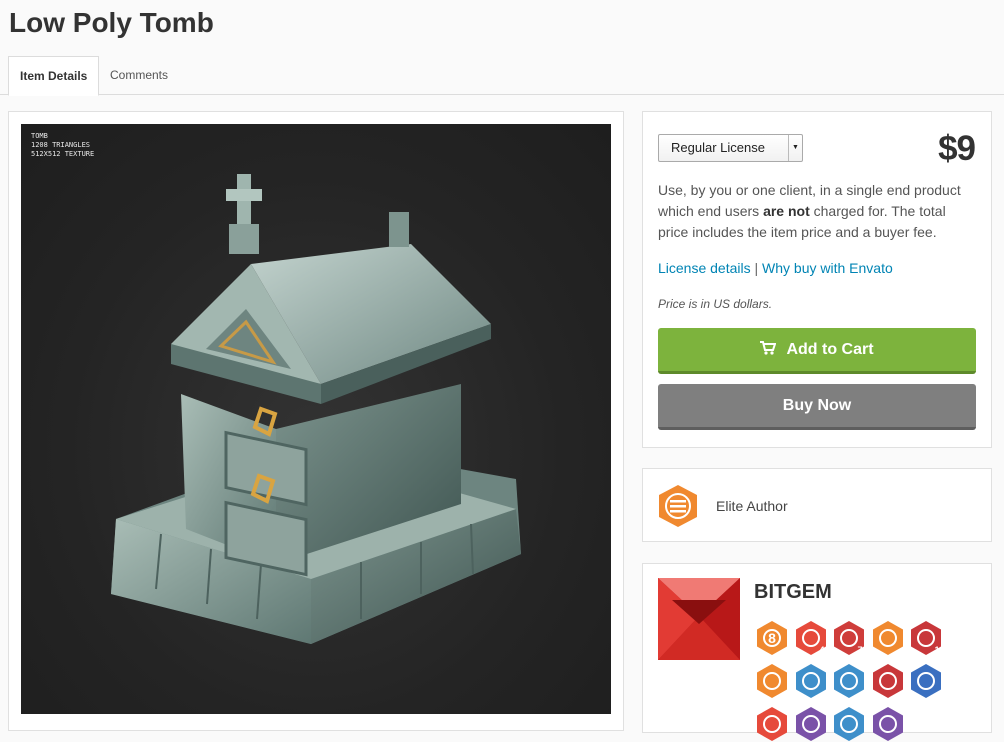 The image size is (1004, 742). I want to click on tab-item-details: Item Details, so click(54, 76).